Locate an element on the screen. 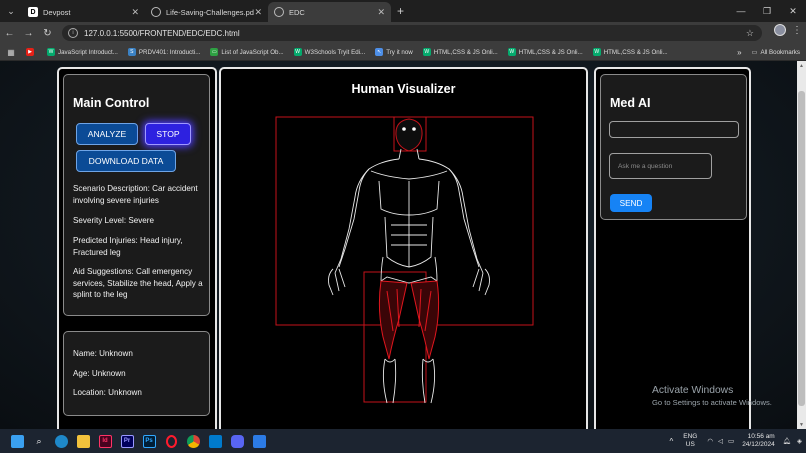  lower-legs-outline is located at coordinates (409, 381).